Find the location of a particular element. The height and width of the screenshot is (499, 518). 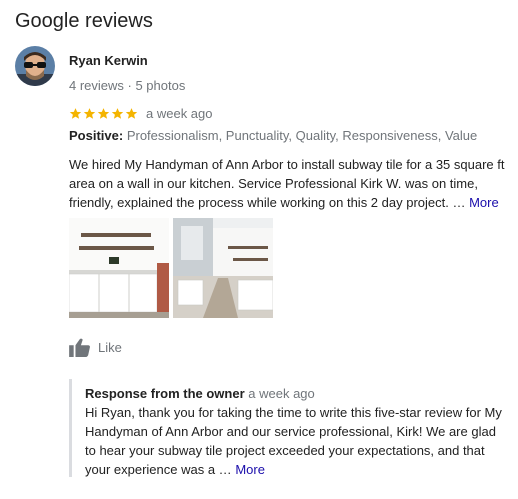

review-time: a week ago is located at coordinates (179, 113).